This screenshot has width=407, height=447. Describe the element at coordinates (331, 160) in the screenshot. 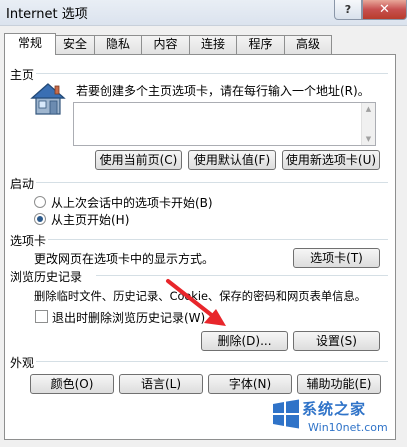

I see `use-new-tab-button: 使用新选项卡(U)` at that location.